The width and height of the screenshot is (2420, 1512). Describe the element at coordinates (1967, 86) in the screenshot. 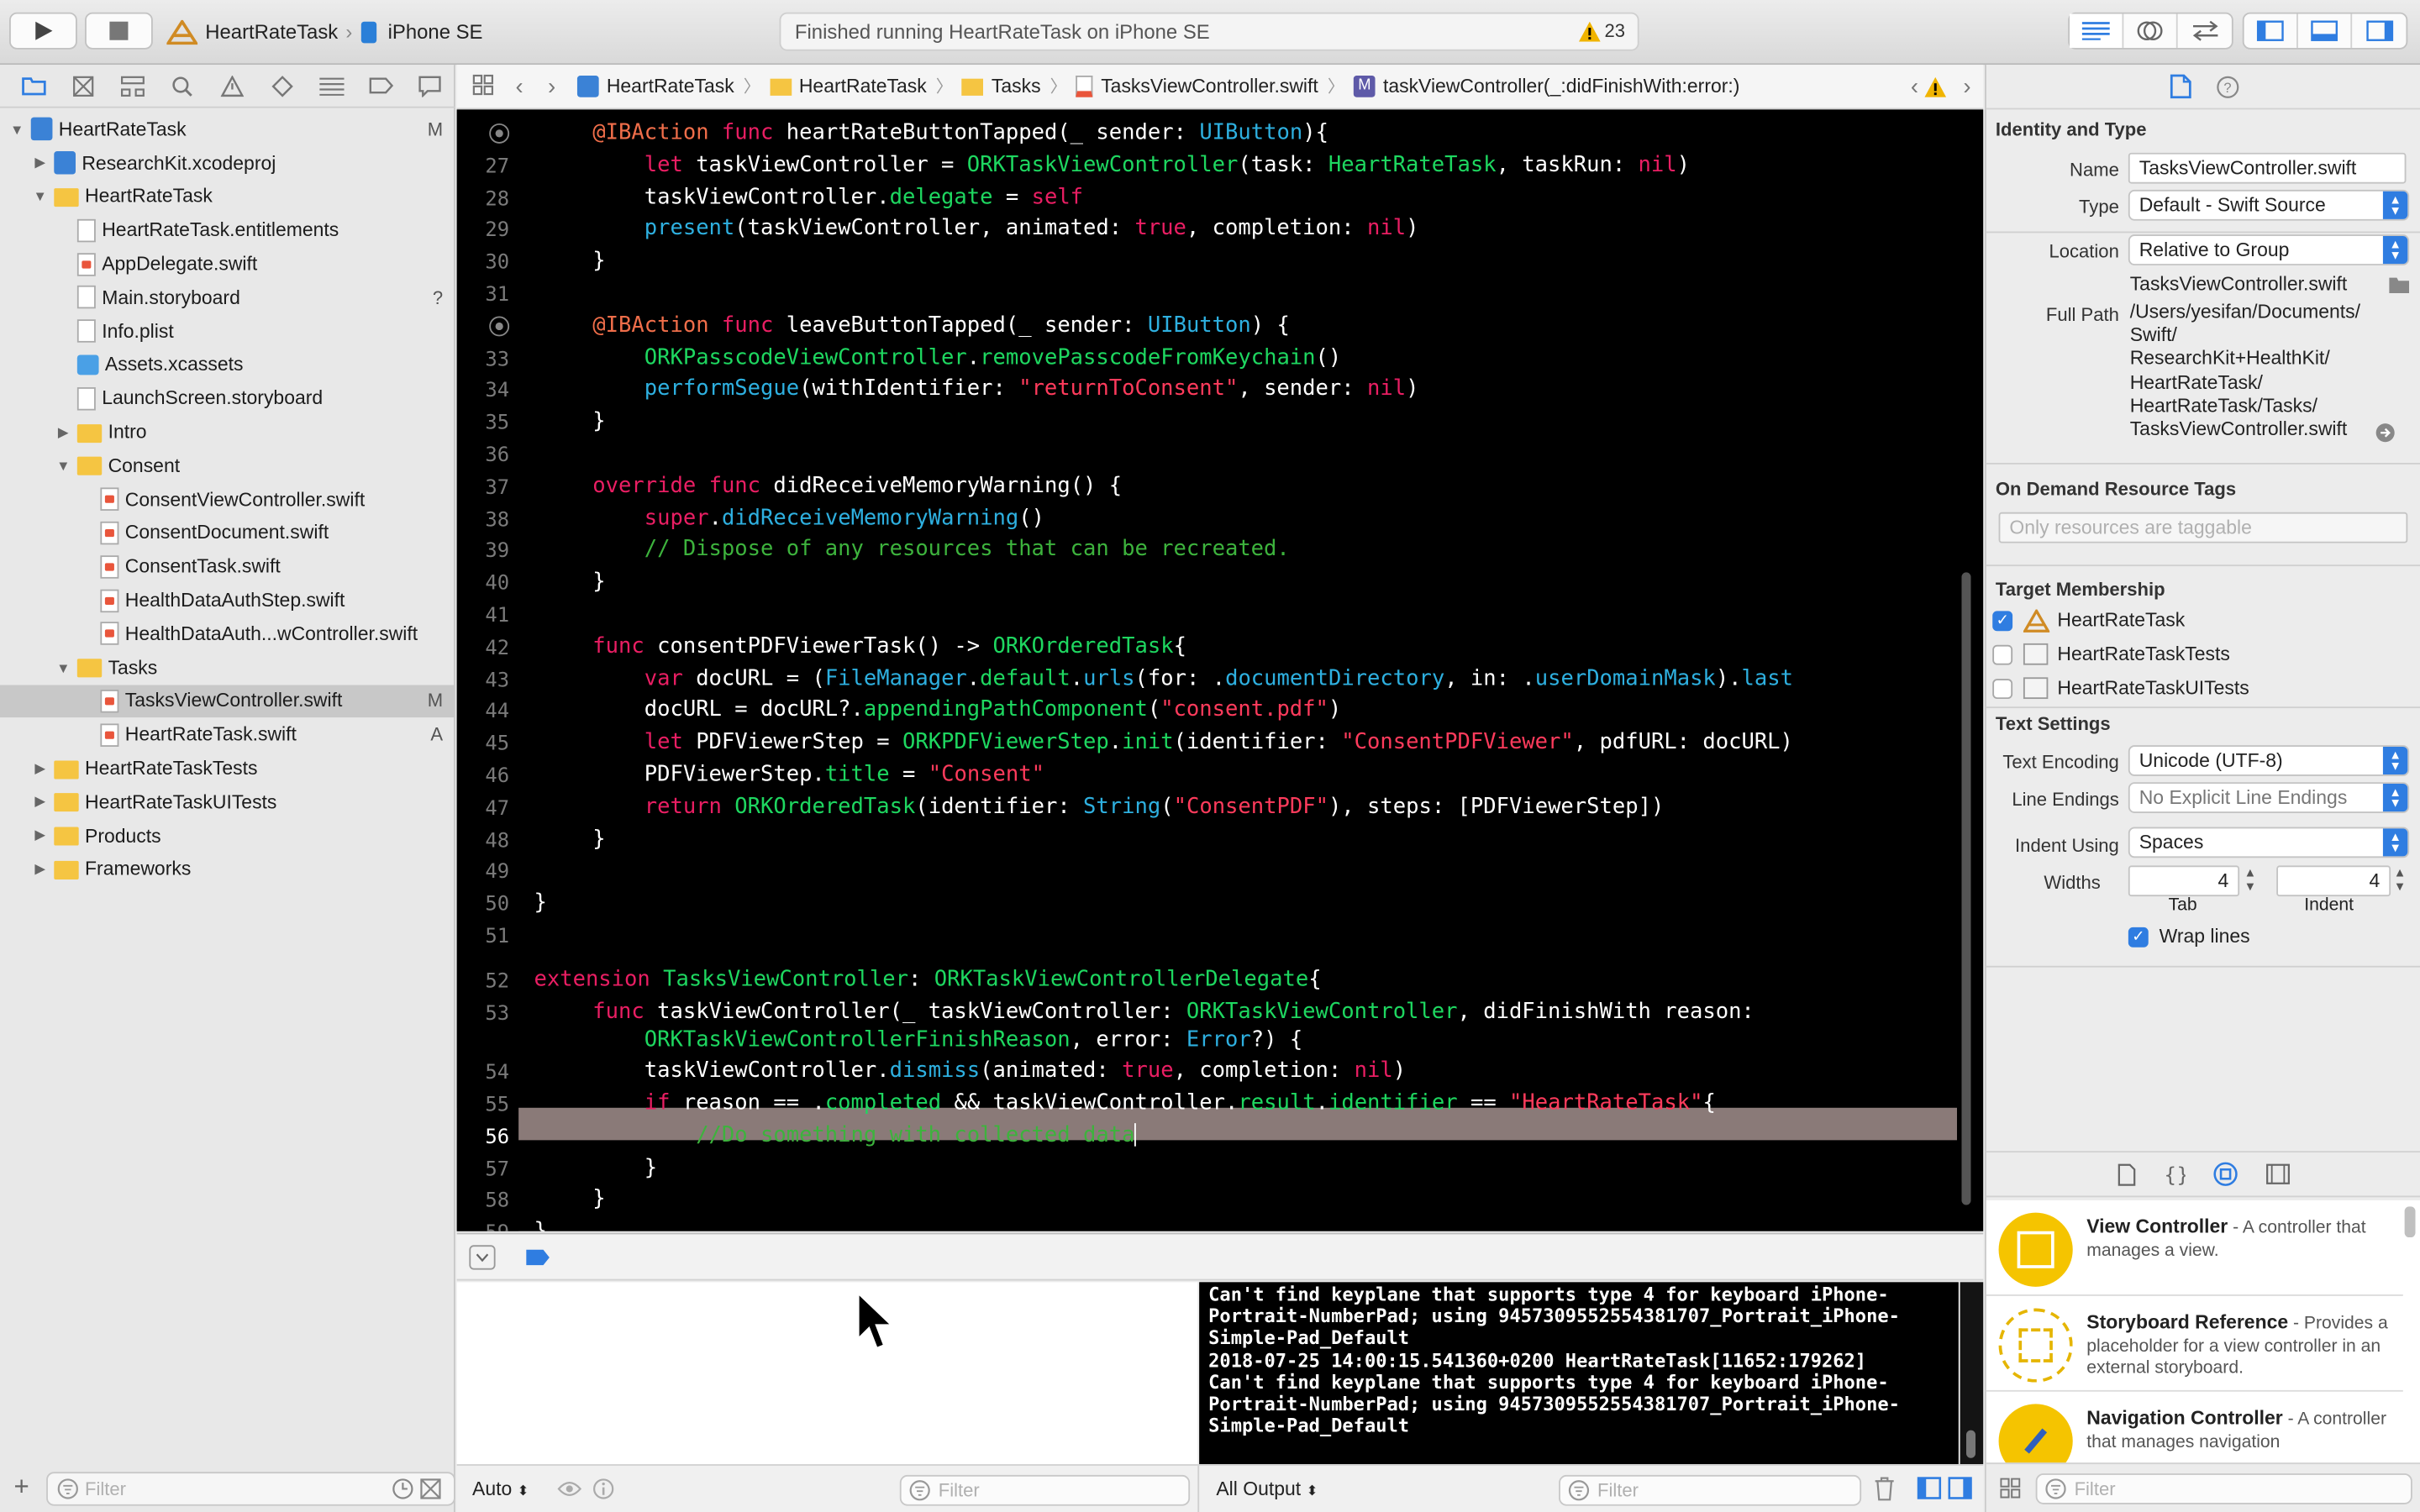

I see `next-issue-button: ›` at that location.